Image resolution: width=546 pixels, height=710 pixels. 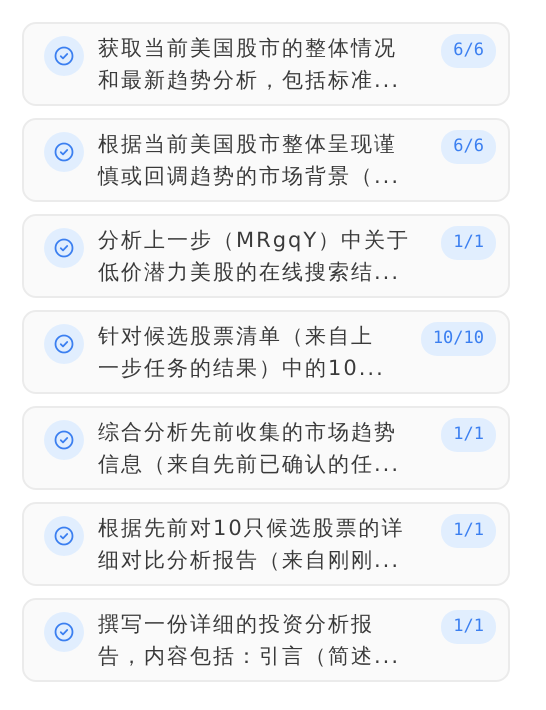 I want to click on task-card: 综合分析先前收集的市场趋势 信息（来自先前已确认的任... 1/1, so click(x=266, y=448).